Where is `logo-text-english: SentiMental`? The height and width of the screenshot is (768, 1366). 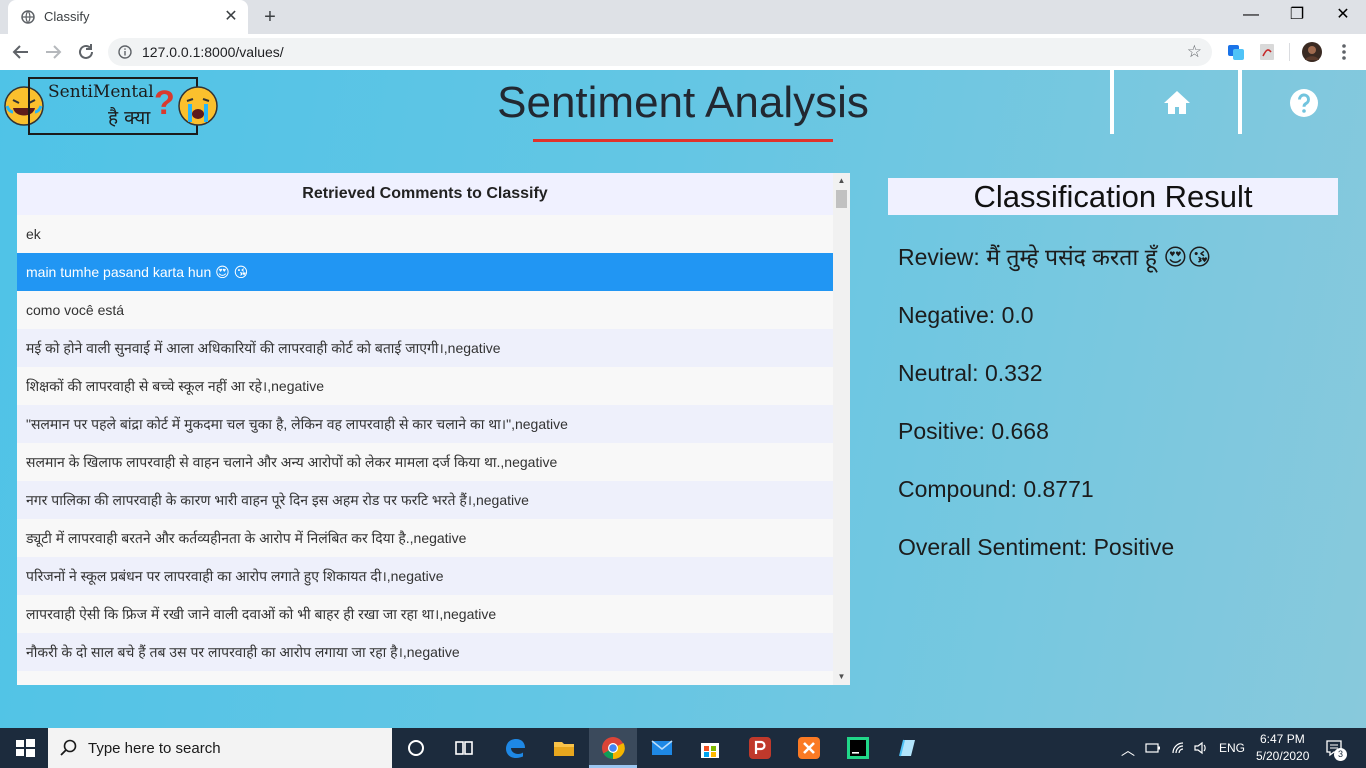 logo-text-english: SentiMental is located at coordinates (101, 92).